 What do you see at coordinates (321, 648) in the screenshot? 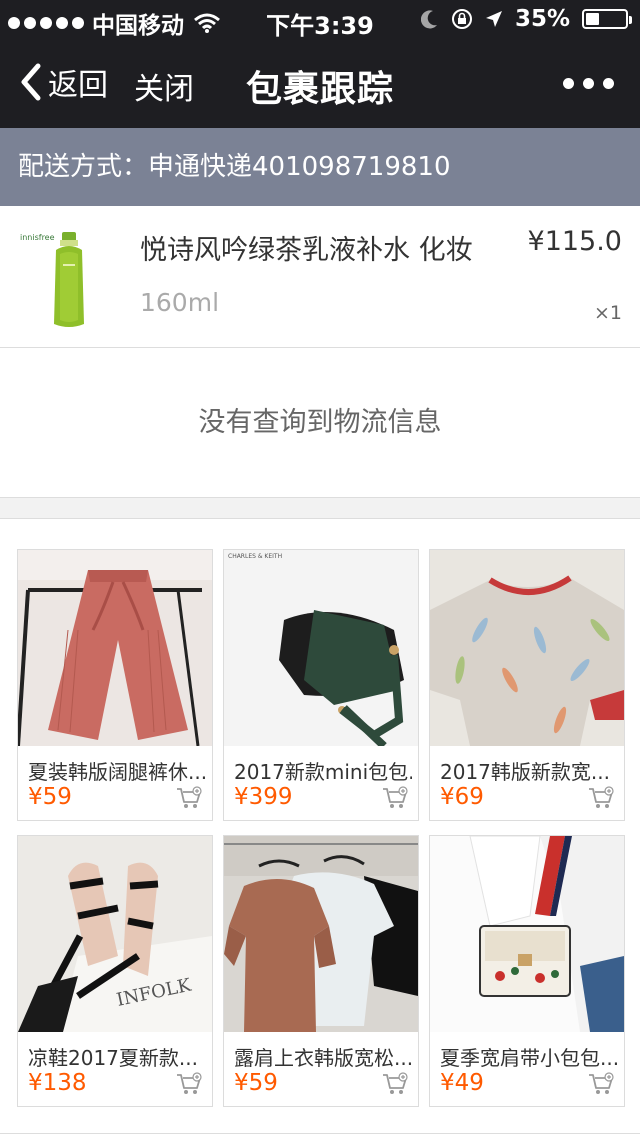
I see `product-image: CHARLES & KEITH` at bounding box center [321, 648].